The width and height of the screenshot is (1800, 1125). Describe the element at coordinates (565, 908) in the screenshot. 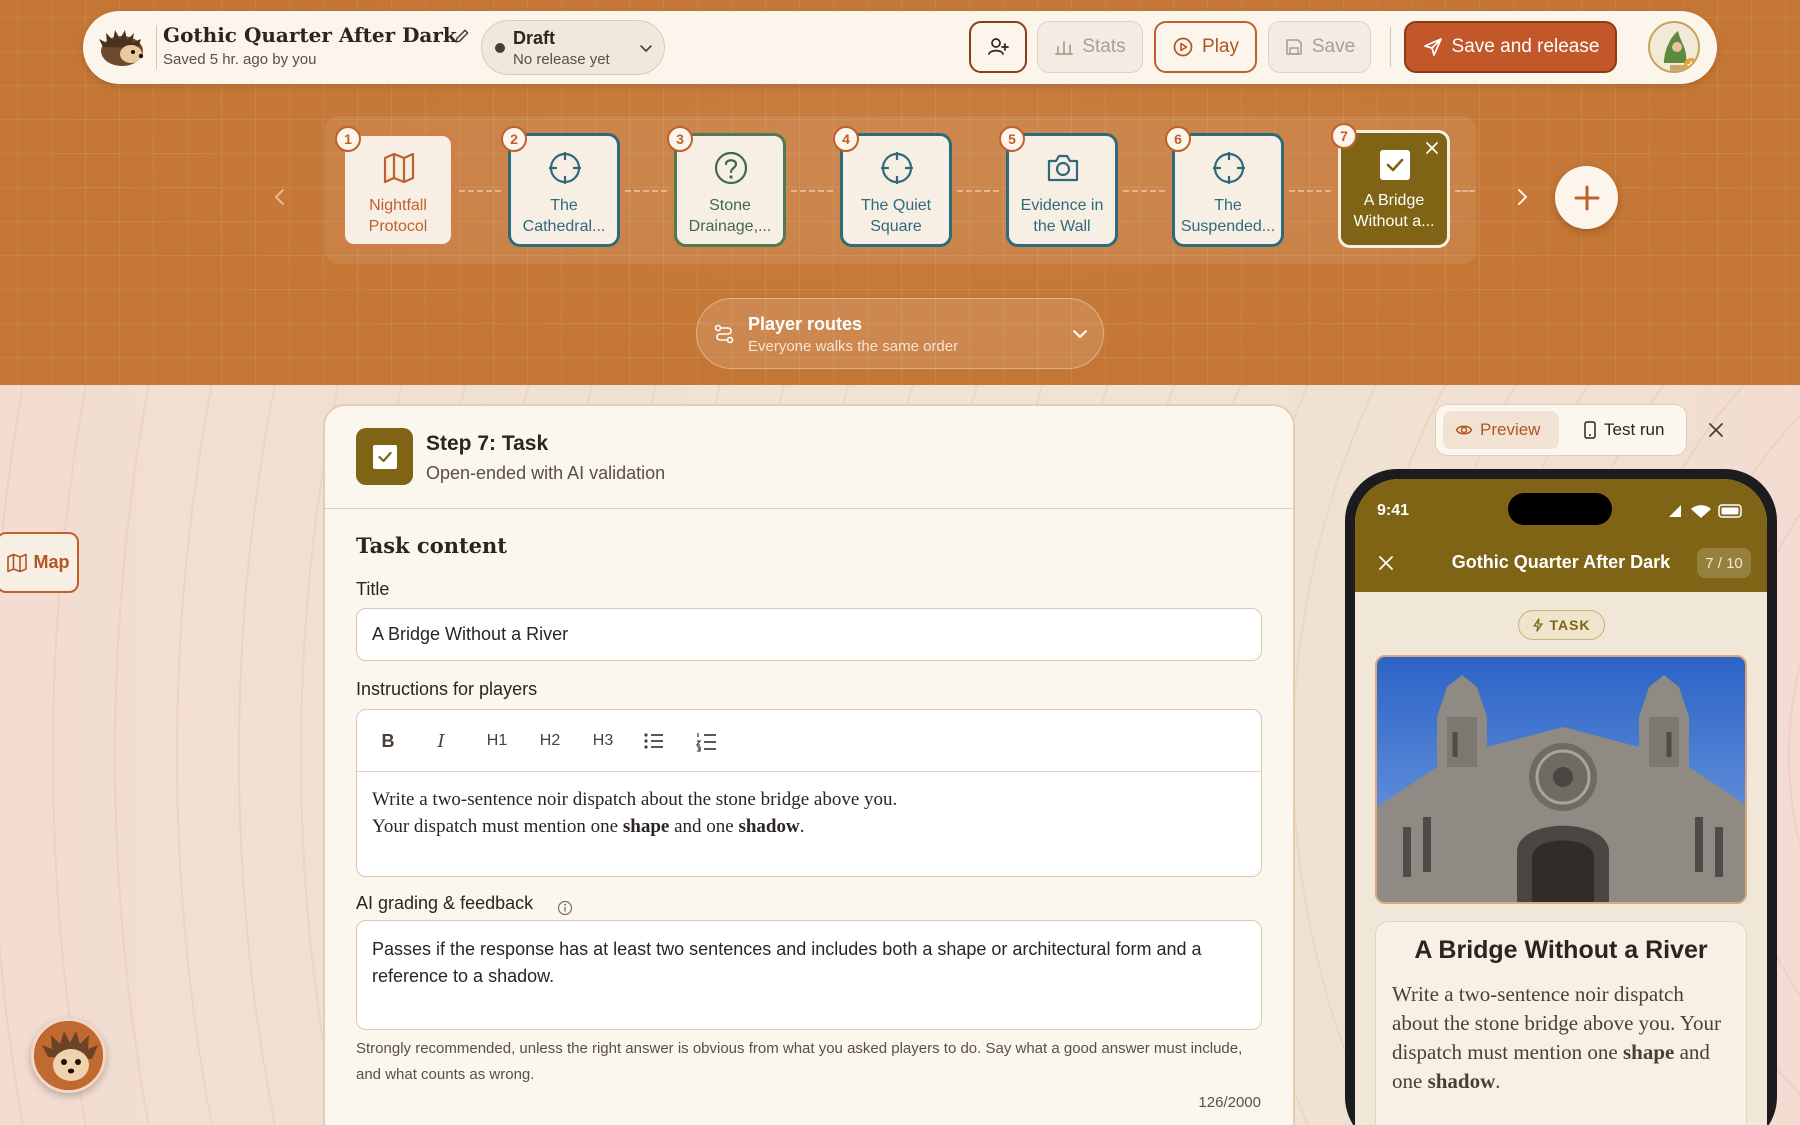

I see `info-icon` at that location.